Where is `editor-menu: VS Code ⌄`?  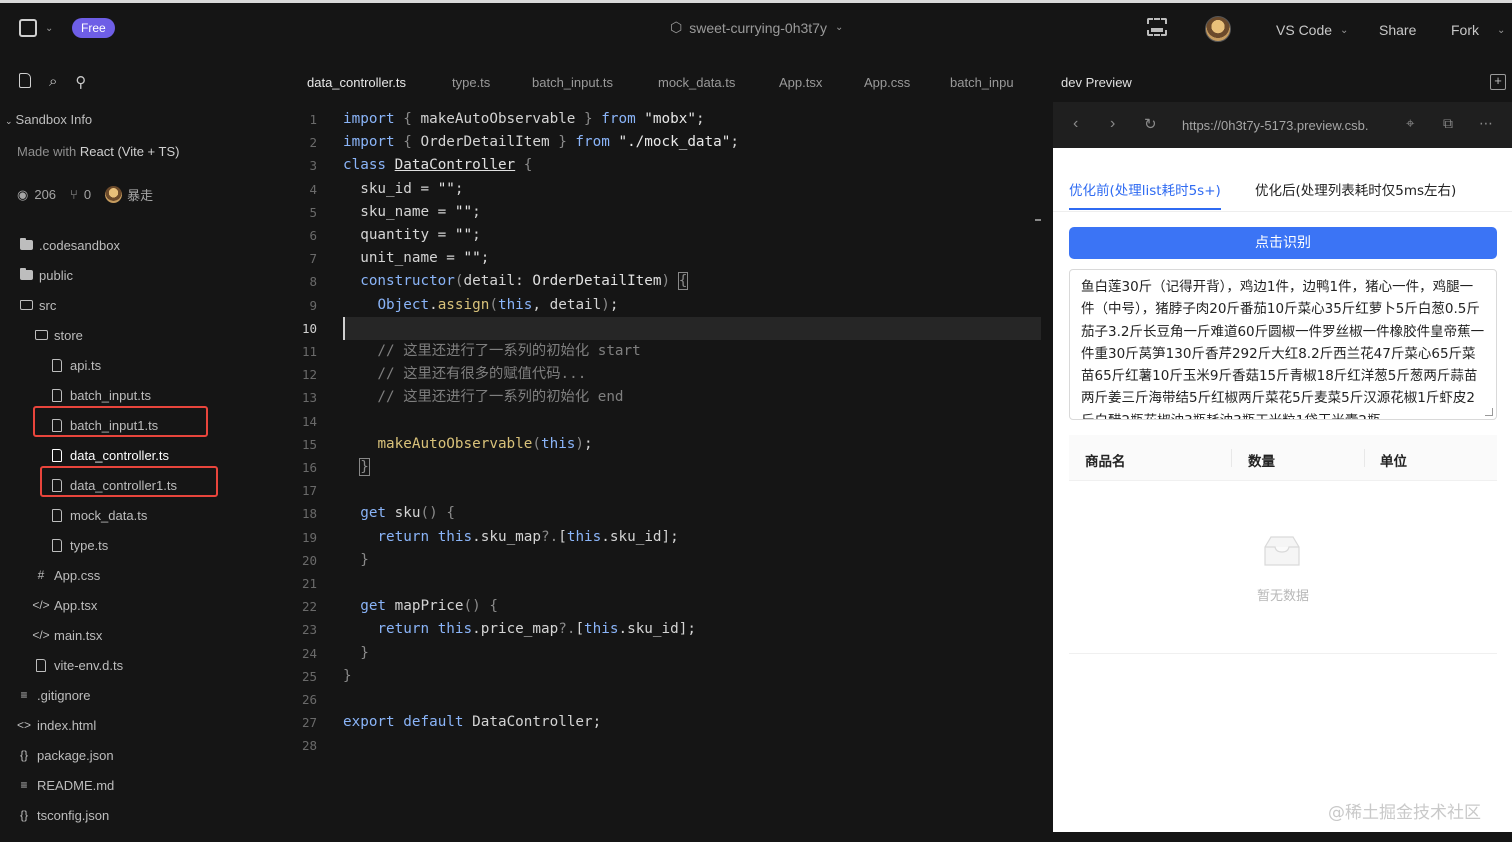
editor-menu: VS Code ⌄ is located at coordinates (1312, 30).